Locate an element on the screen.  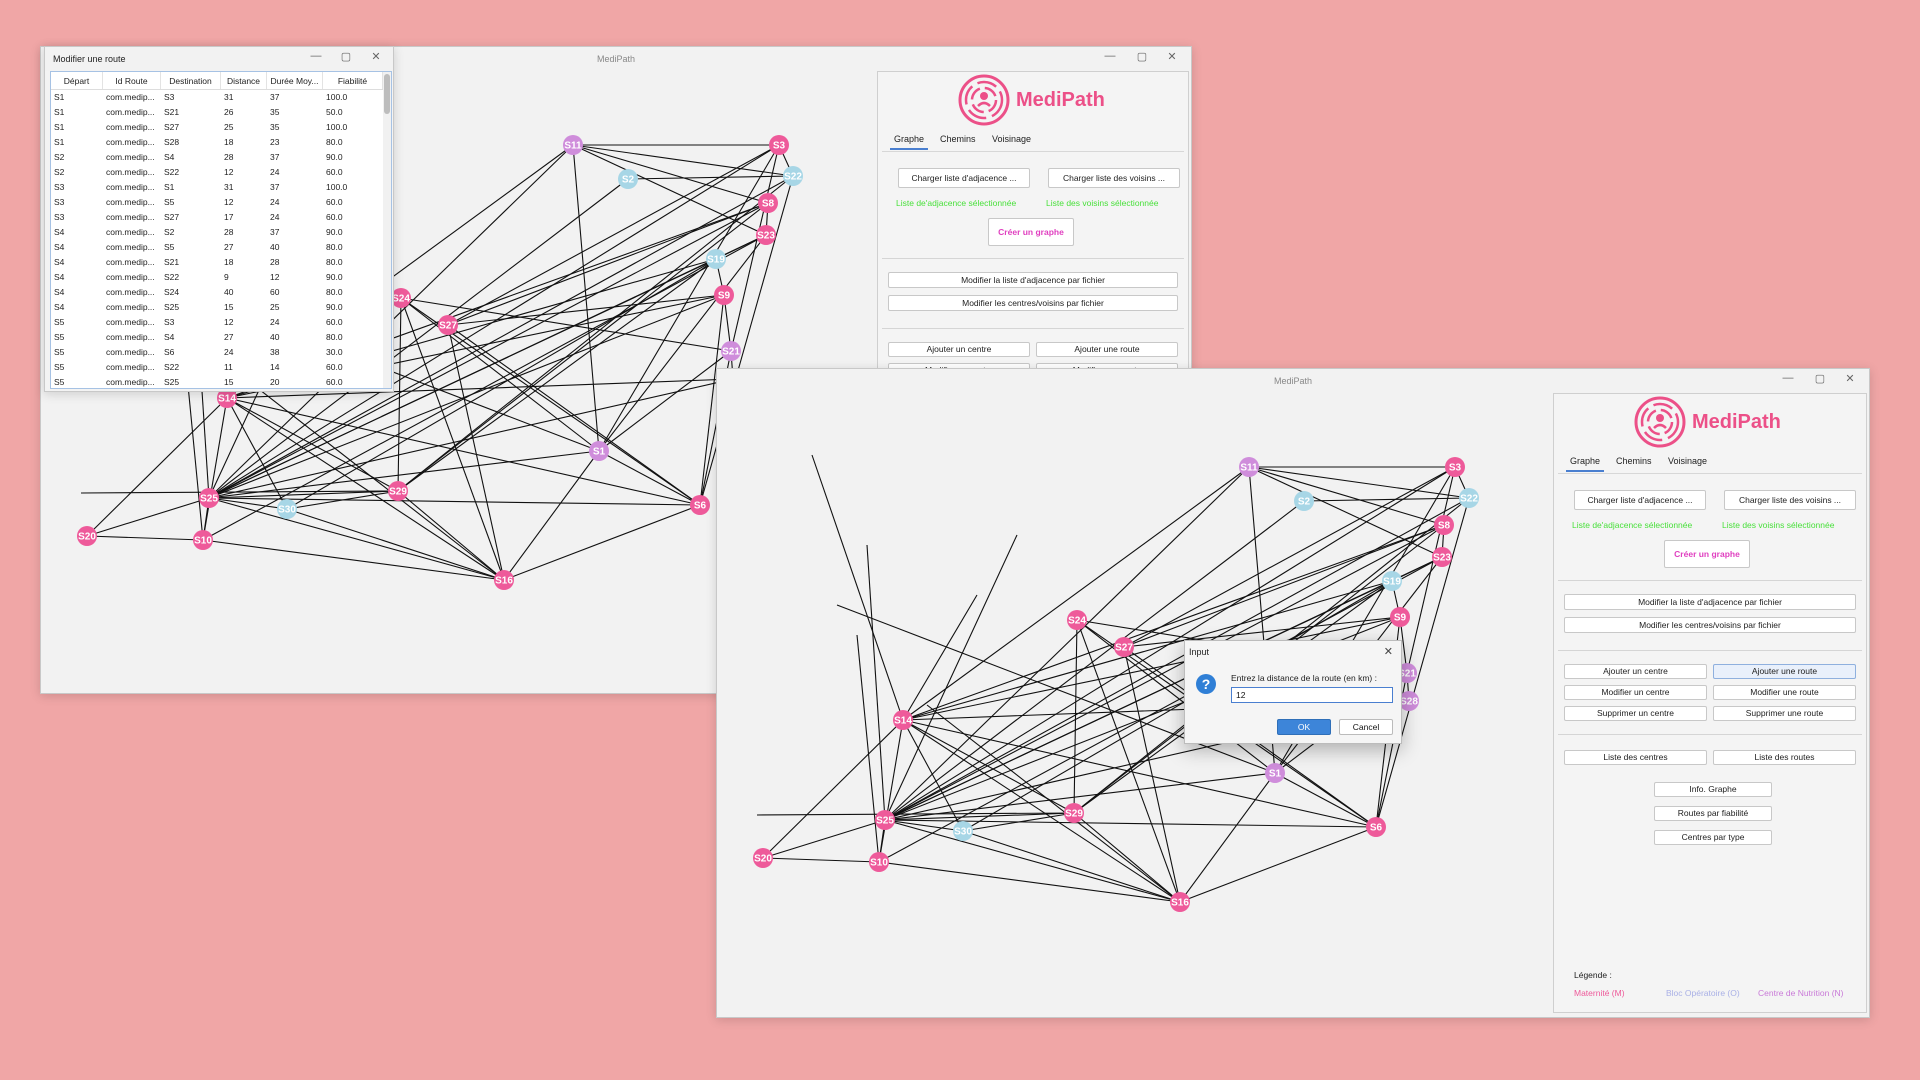
table-row: S4 com.medip... S5 27 40 80.0 is located at coordinates (221, 247).